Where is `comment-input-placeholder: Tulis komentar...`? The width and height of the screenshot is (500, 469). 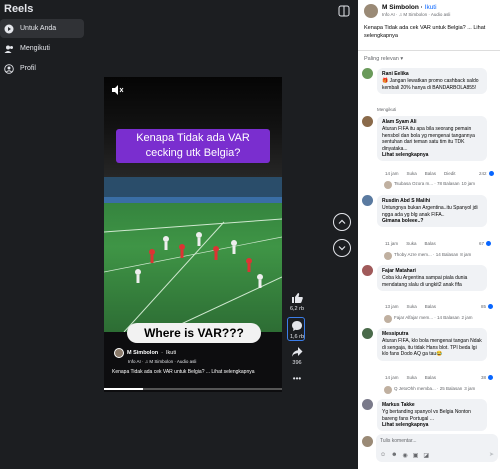 comment-input-placeholder: Tulis komentar... is located at coordinates (398, 441).